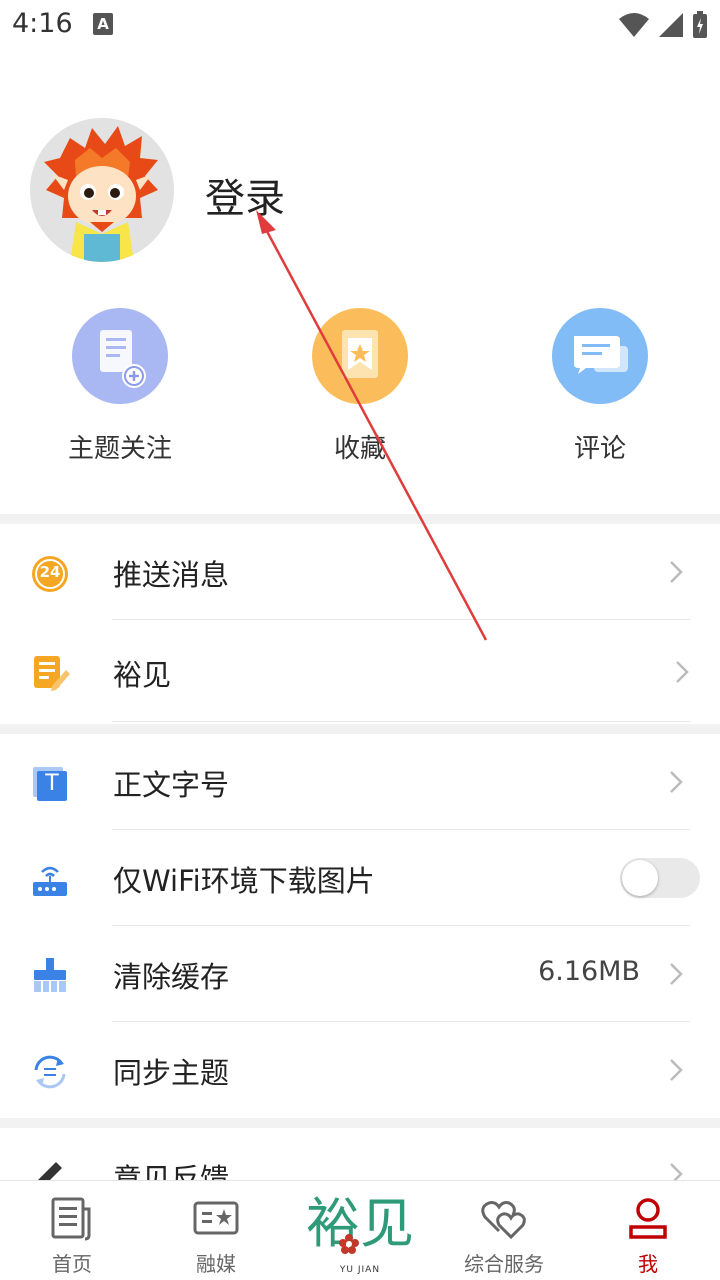 The image size is (720, 1280). I want to click on font-size-glyph: T, so click(52, 783).